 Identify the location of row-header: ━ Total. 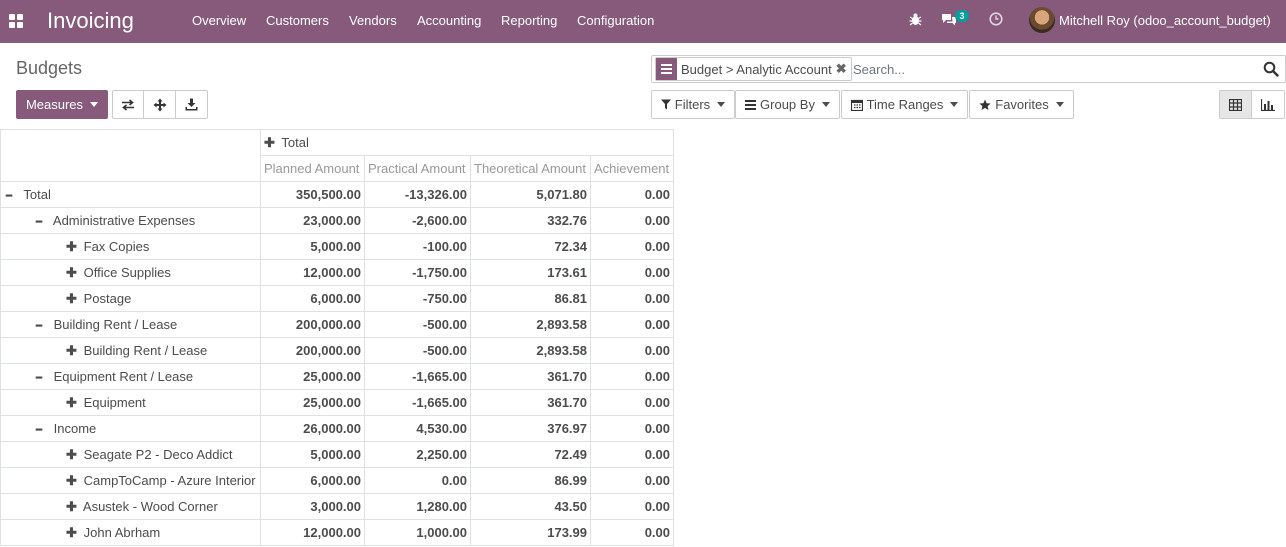
(130, 194).